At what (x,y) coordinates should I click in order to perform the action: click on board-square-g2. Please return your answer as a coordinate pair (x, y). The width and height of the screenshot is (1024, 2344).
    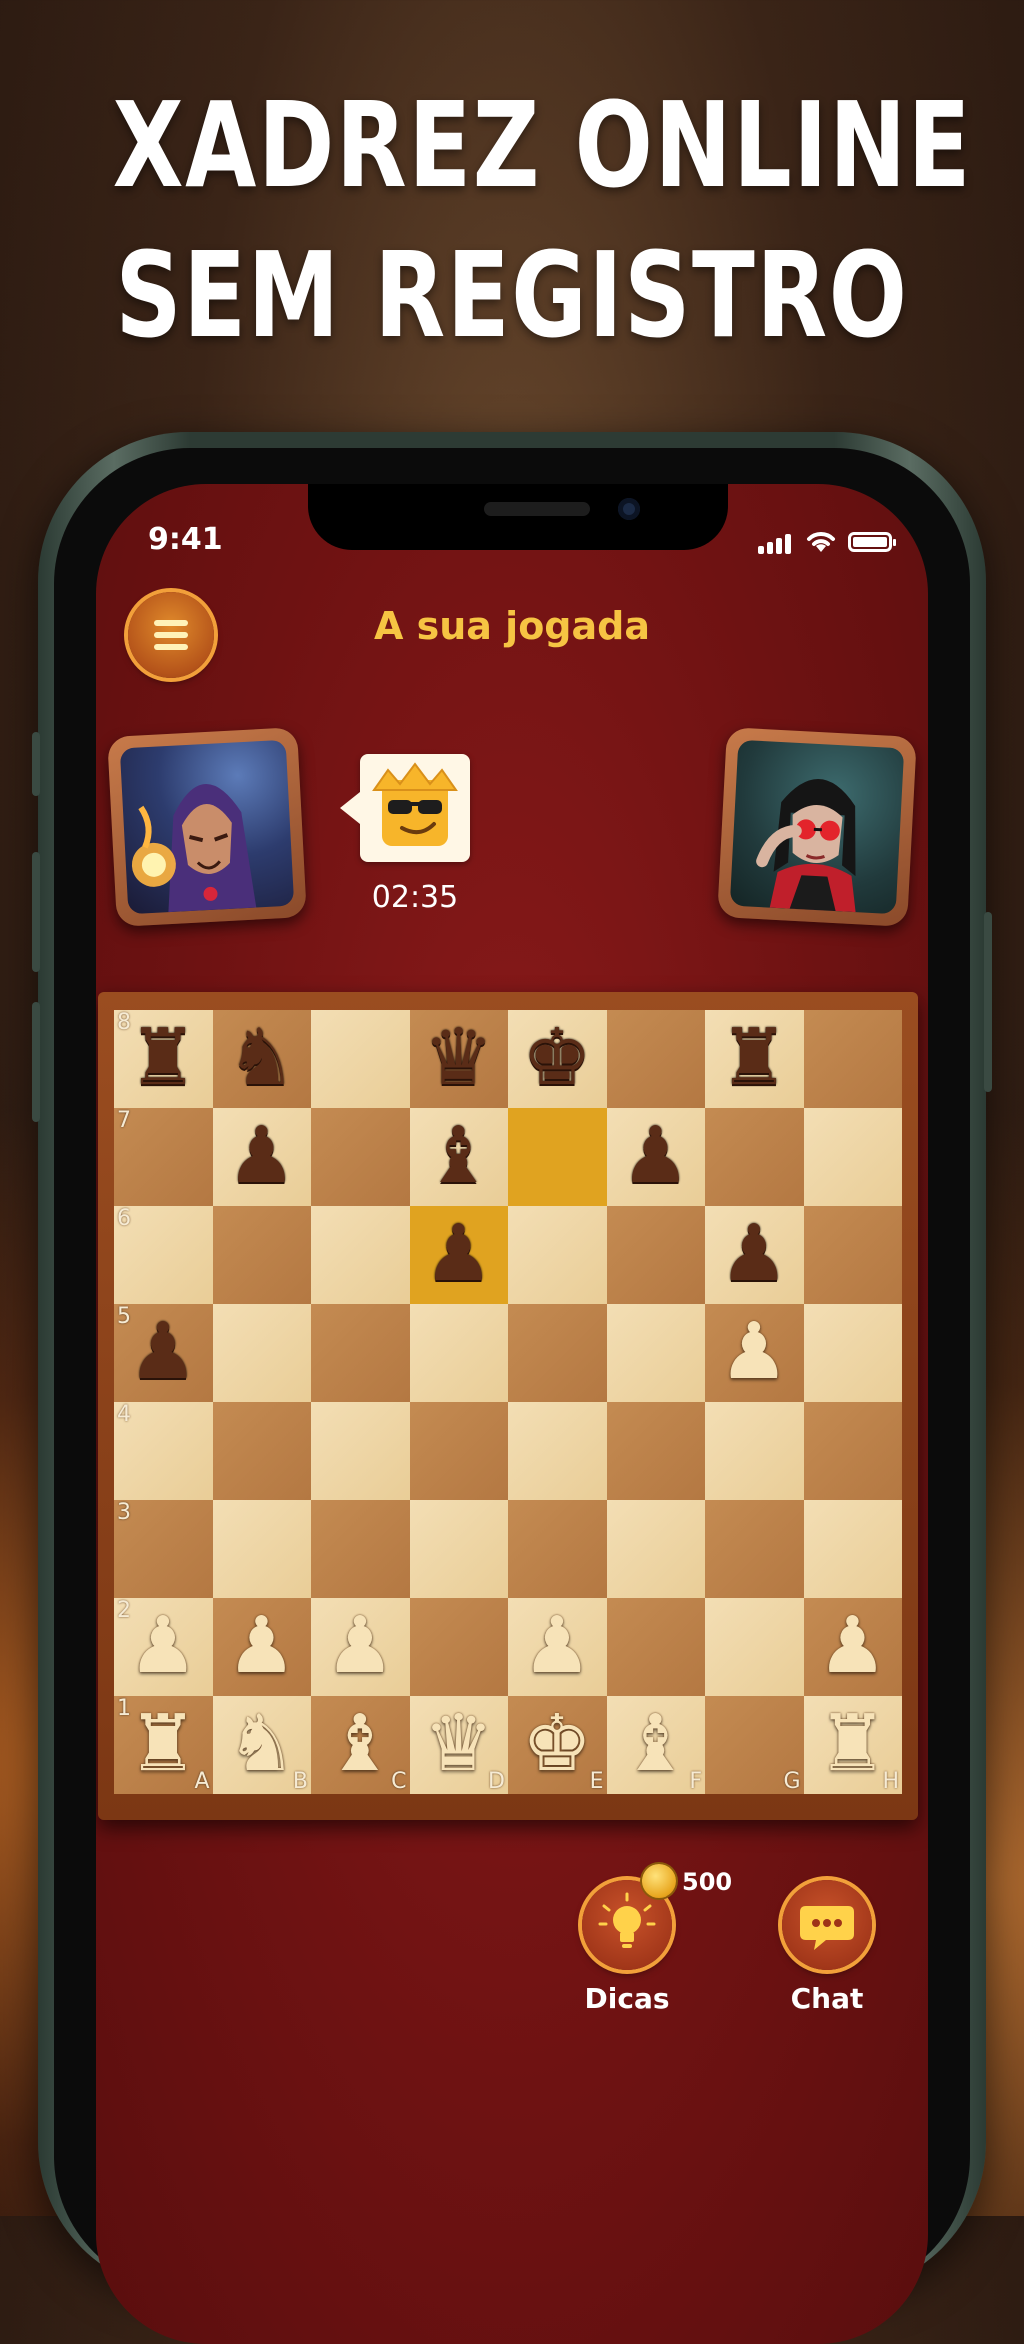
    Looking at the image, I should click on (754, 1647).